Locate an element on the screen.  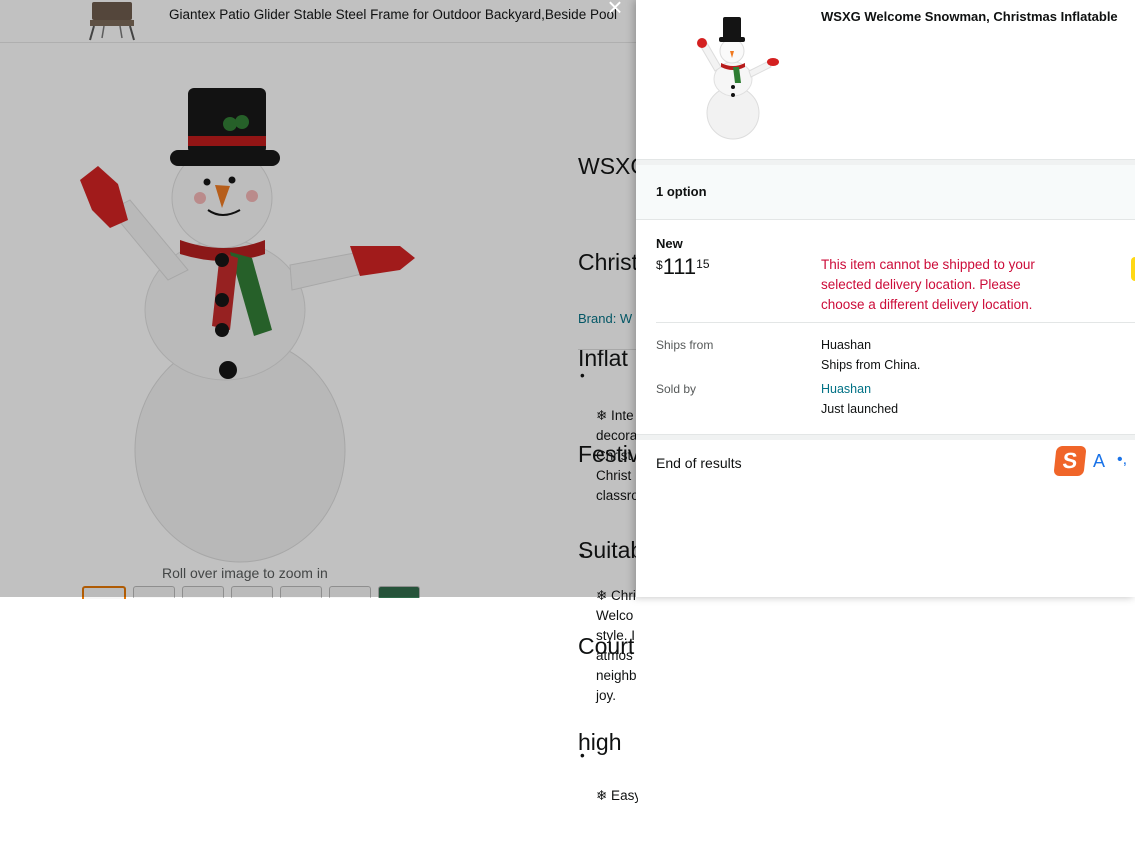
offer-price: $11115 is located at coordinates (683, 267).